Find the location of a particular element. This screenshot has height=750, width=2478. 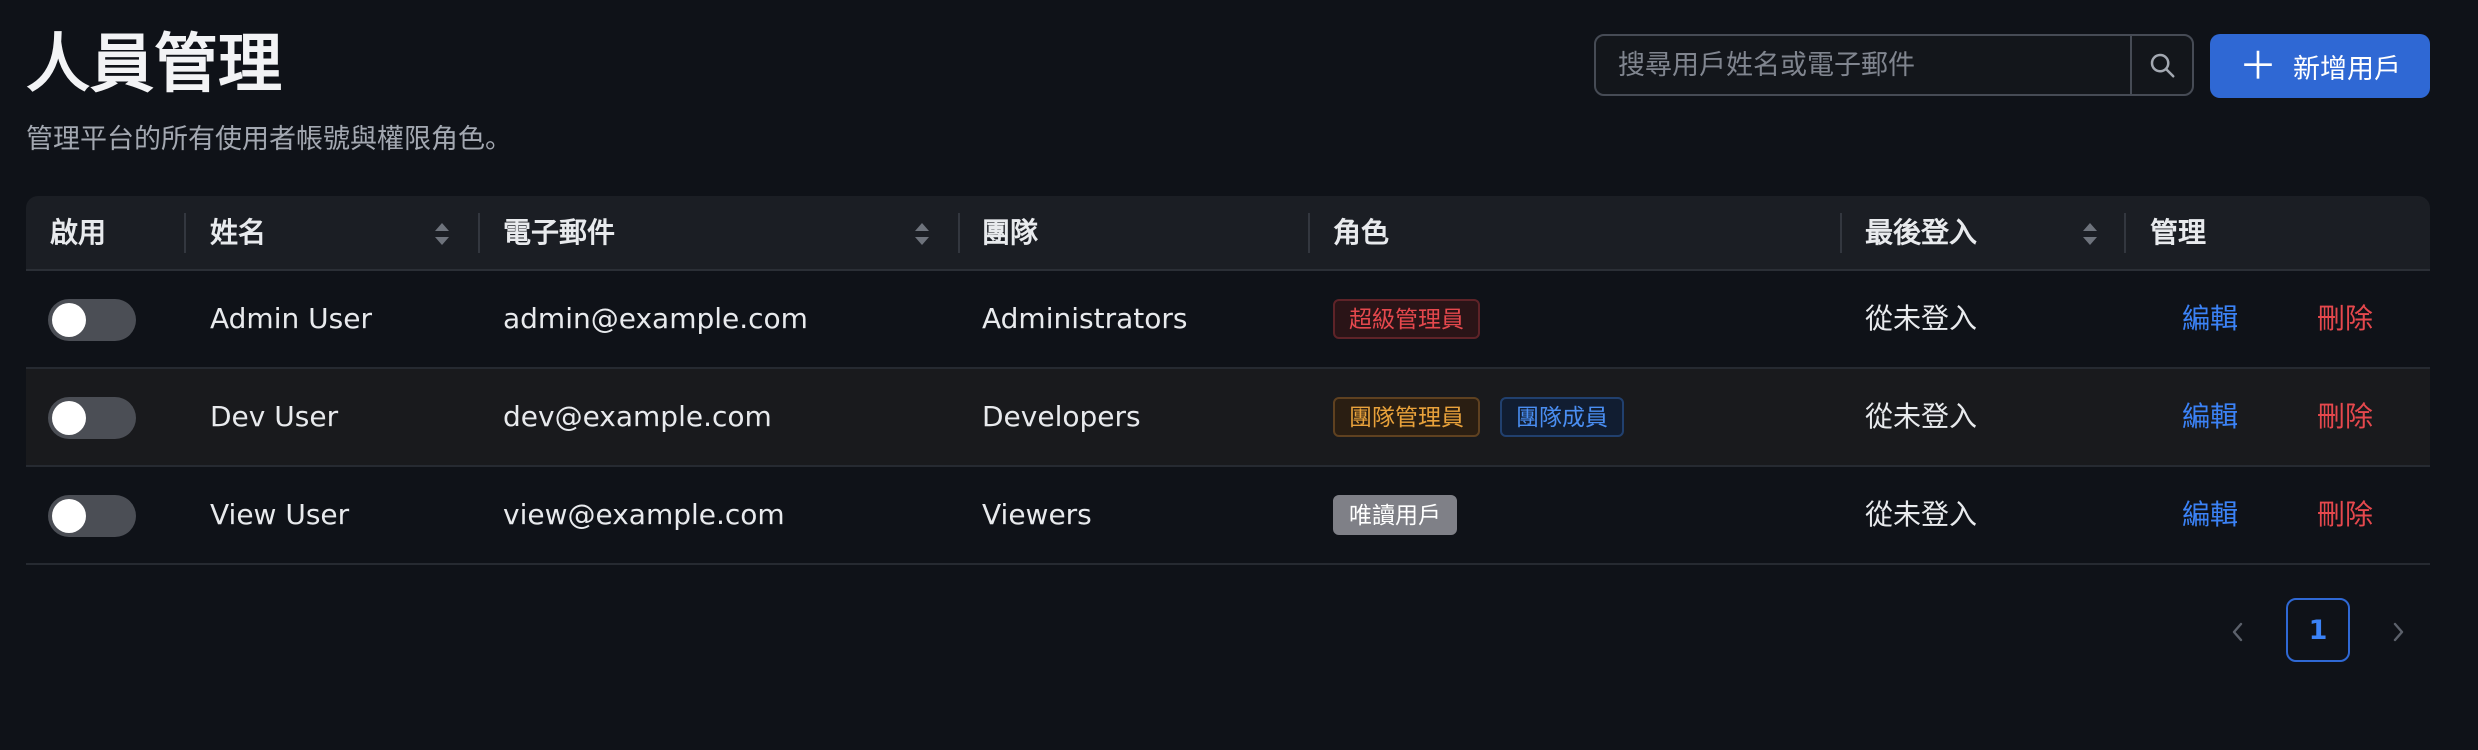

pagination-page-1: 1 is located at coordinates (2318, 630).